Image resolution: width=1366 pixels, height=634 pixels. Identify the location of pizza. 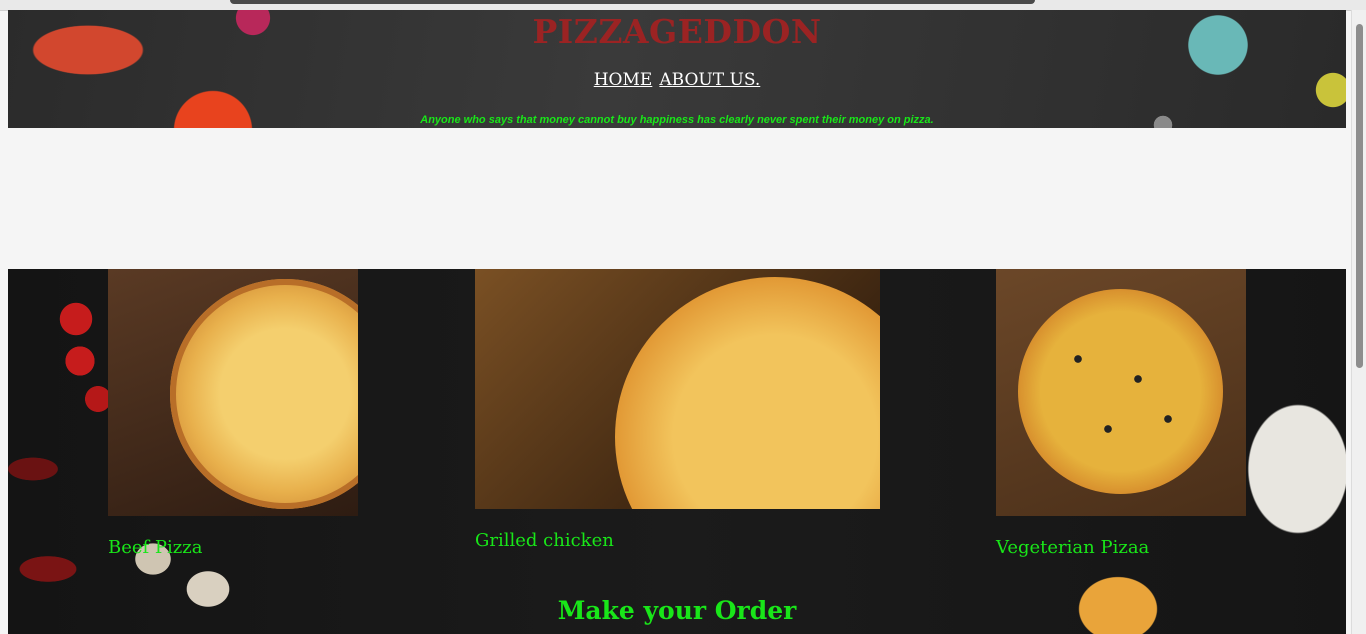
(1120, 391).